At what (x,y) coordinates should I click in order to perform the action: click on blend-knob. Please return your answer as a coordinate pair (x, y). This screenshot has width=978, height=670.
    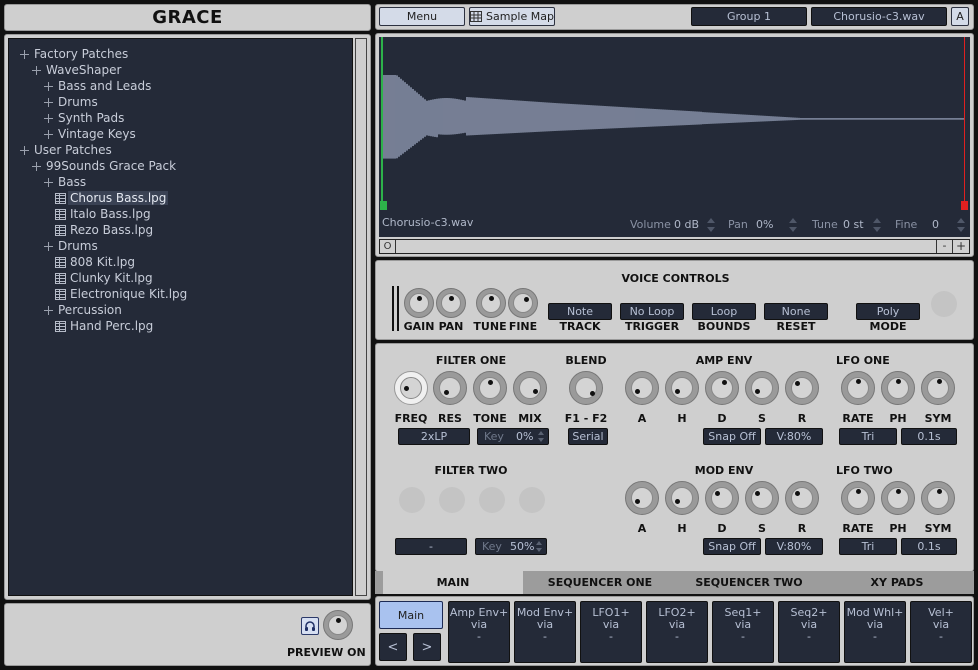
    Looking at the image, I should click on (586, 388).